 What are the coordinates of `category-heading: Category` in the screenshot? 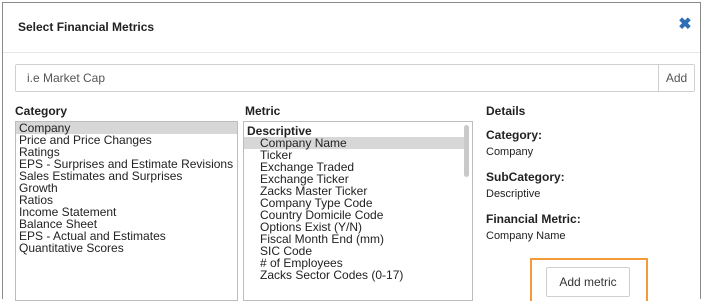 It's located at (41, 111).